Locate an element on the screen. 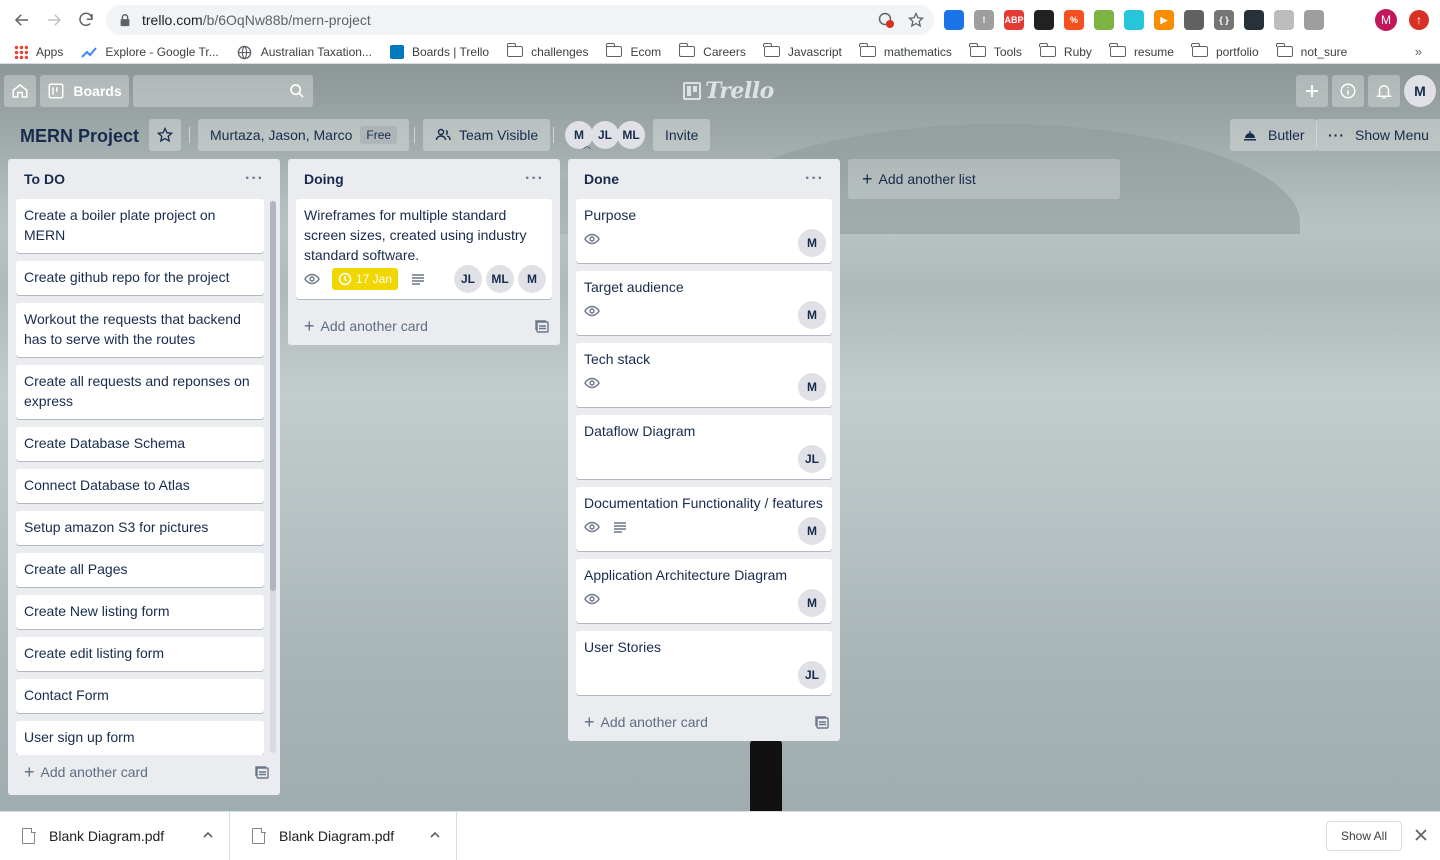 The width and height of the screenshot is (1440, 860). code-icon: { } is located at coordinates (1224, 20).